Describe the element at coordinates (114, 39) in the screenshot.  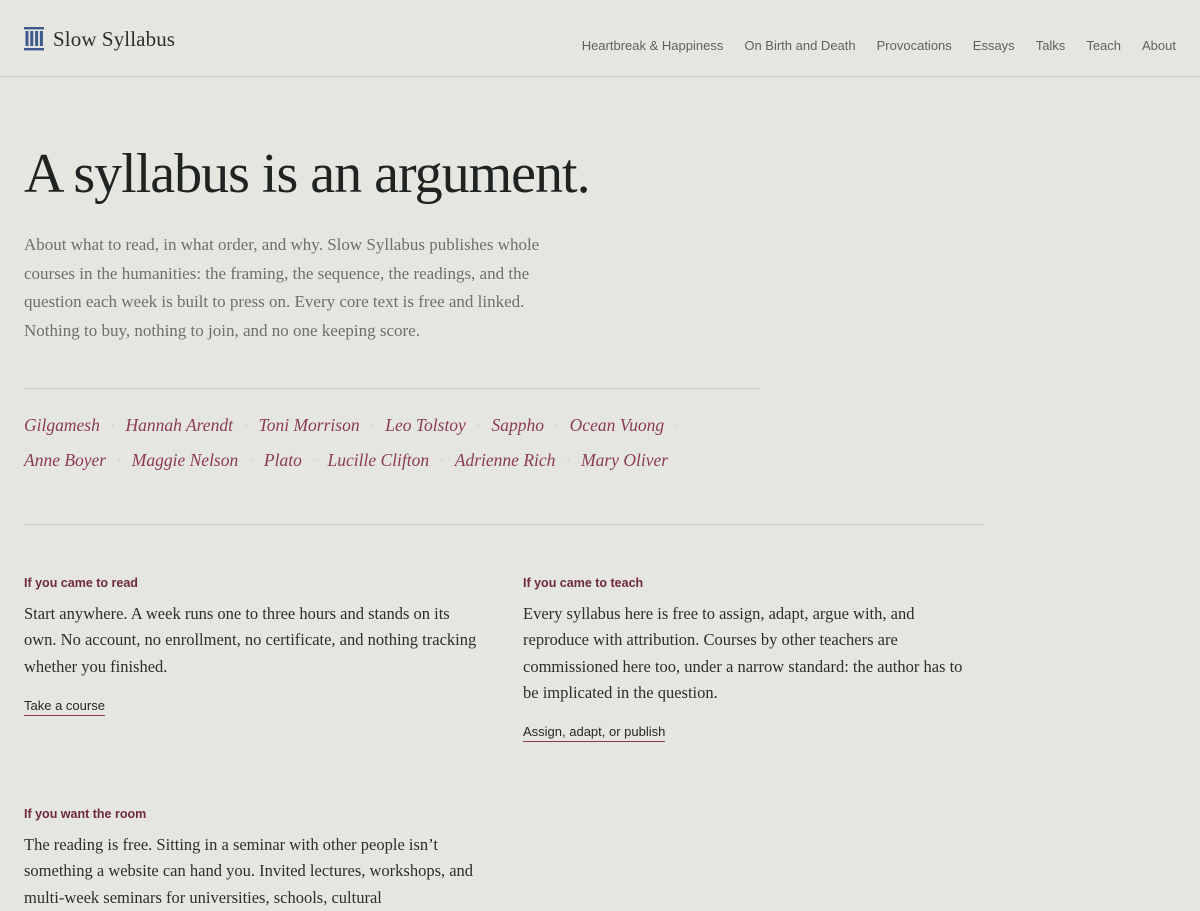
I see `logo-text: Slow Syllabus` at that location.